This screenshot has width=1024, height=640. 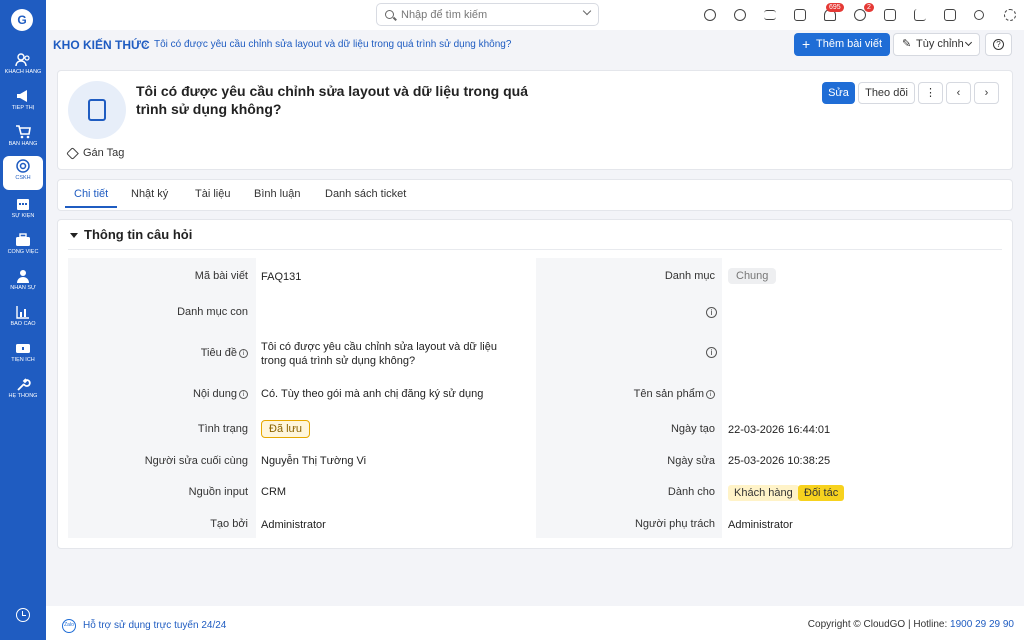 What do you see at coordinates (710, 15) in the screenshot?
I see `info-icon` at bounding box center [710, 15].